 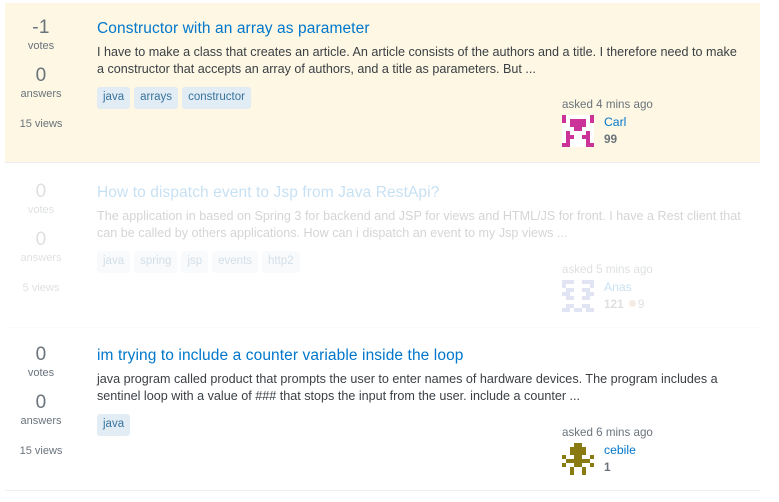 I want to click on question-stats: 0 votes 0 answers 15 views, so click(x=41, y=401).